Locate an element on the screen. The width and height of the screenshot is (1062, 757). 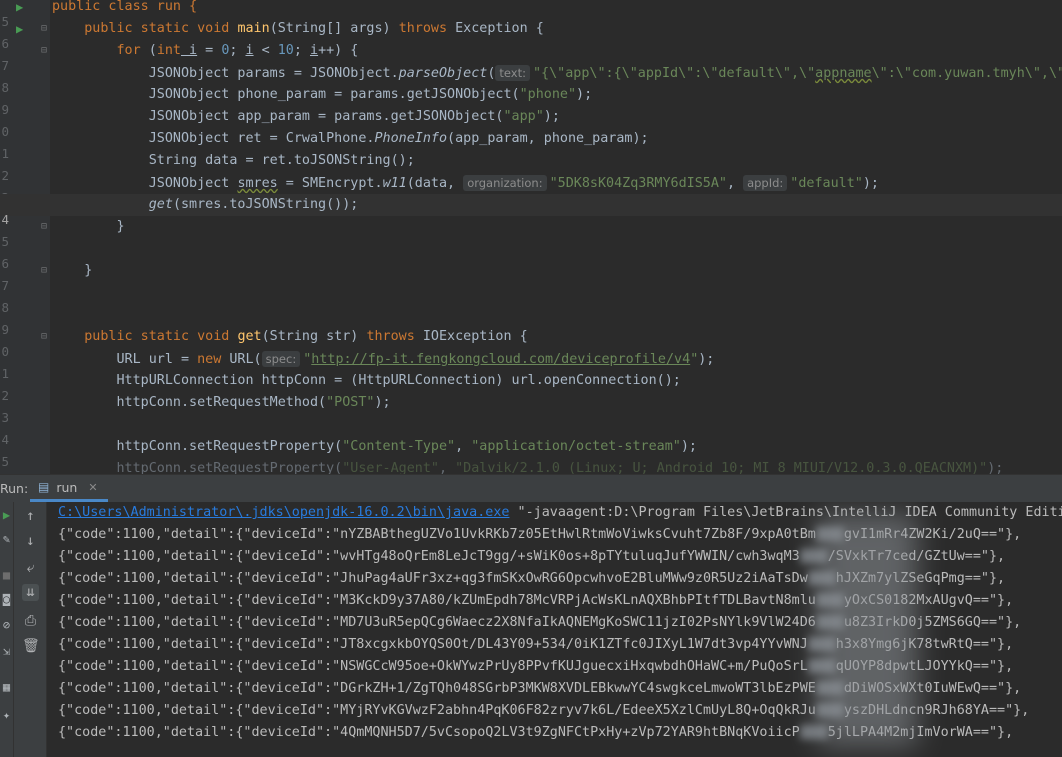
wrench-icon: ✎ is located at coordinates (6, 539).